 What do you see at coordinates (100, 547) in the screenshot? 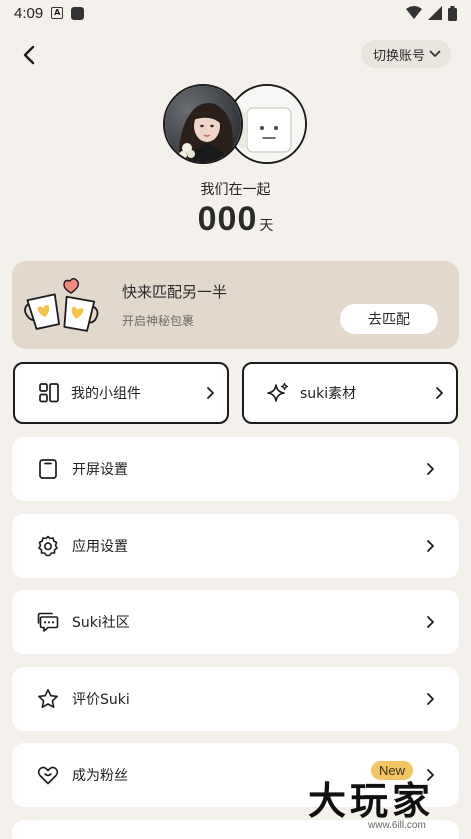
I see `menu-item-label: 应用设置` at bounding box center [100, 547].